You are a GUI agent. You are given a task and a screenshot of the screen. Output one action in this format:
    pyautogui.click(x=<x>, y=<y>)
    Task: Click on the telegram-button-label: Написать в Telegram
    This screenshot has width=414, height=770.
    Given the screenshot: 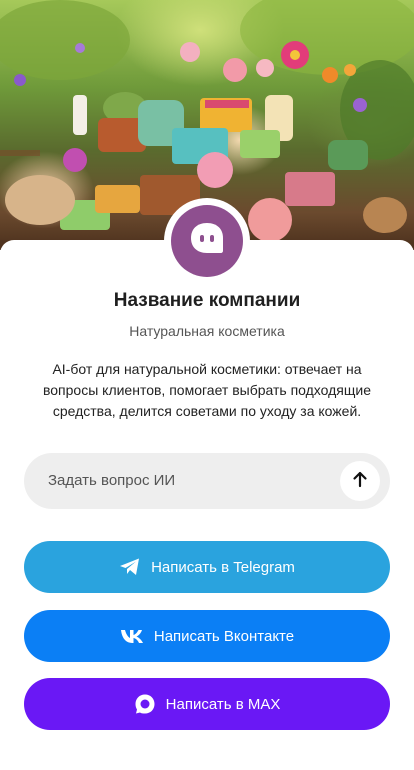 What is the action you would take?
    pyautogui.click(x=223, y=567)
    